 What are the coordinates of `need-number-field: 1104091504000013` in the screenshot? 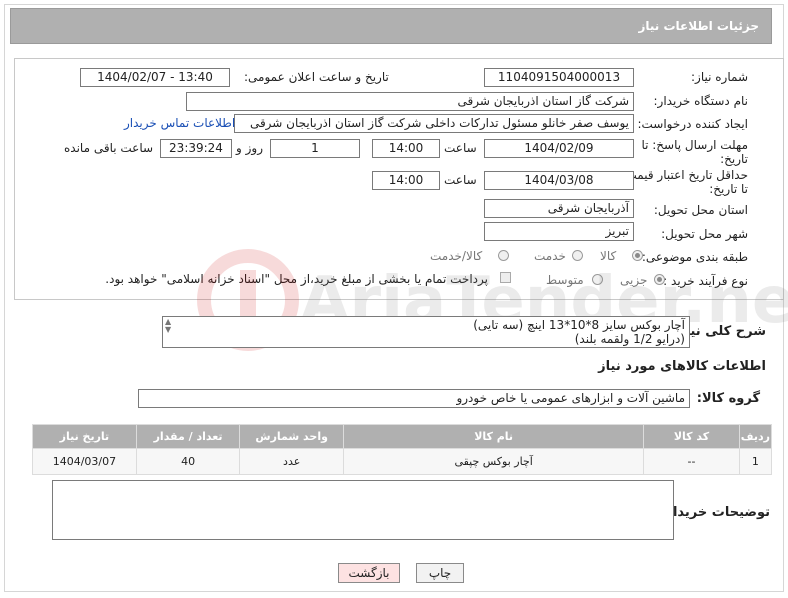 It's located at (559, 77).